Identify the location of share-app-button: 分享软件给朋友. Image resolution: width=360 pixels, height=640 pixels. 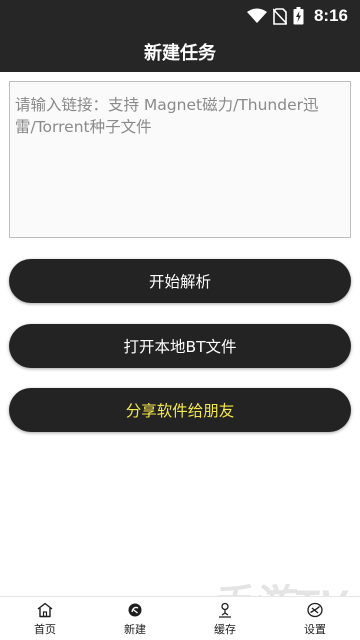
(180, 410).